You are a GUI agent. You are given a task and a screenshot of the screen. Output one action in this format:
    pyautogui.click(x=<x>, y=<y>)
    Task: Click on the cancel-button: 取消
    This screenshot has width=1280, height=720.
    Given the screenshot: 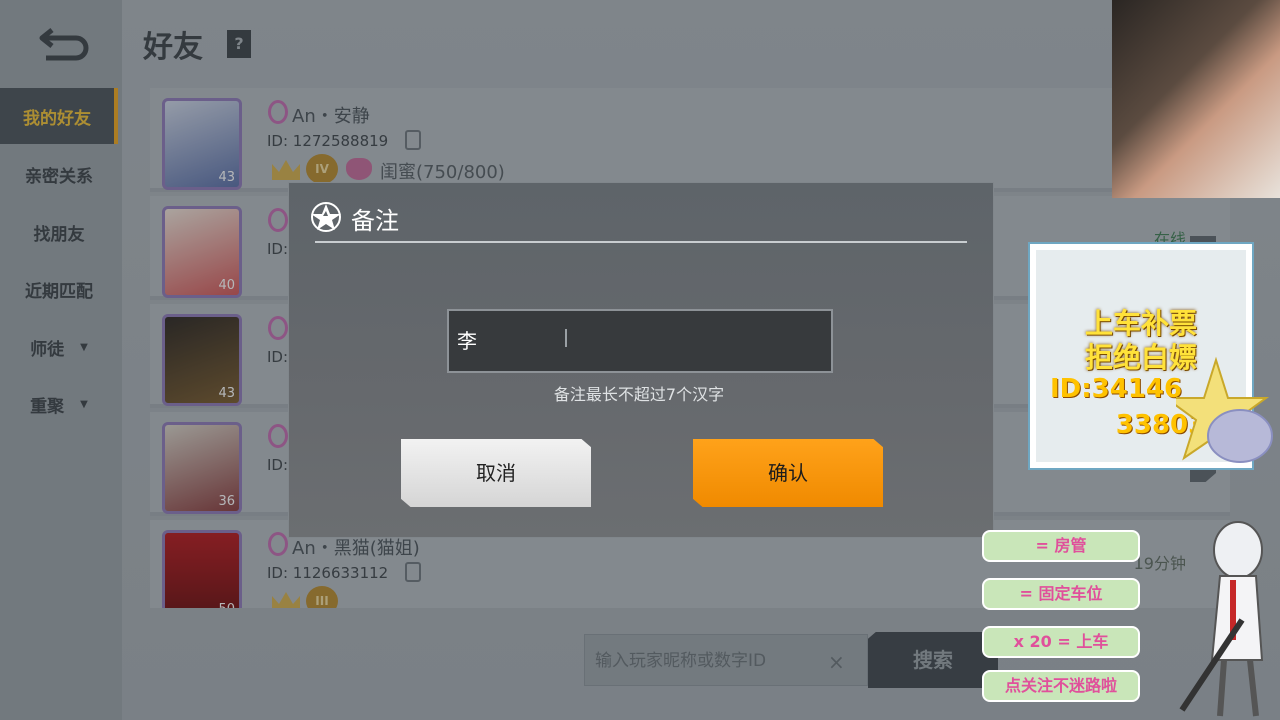 What is the action you would take?
    pyautogui.click(x=496, y=473)
    